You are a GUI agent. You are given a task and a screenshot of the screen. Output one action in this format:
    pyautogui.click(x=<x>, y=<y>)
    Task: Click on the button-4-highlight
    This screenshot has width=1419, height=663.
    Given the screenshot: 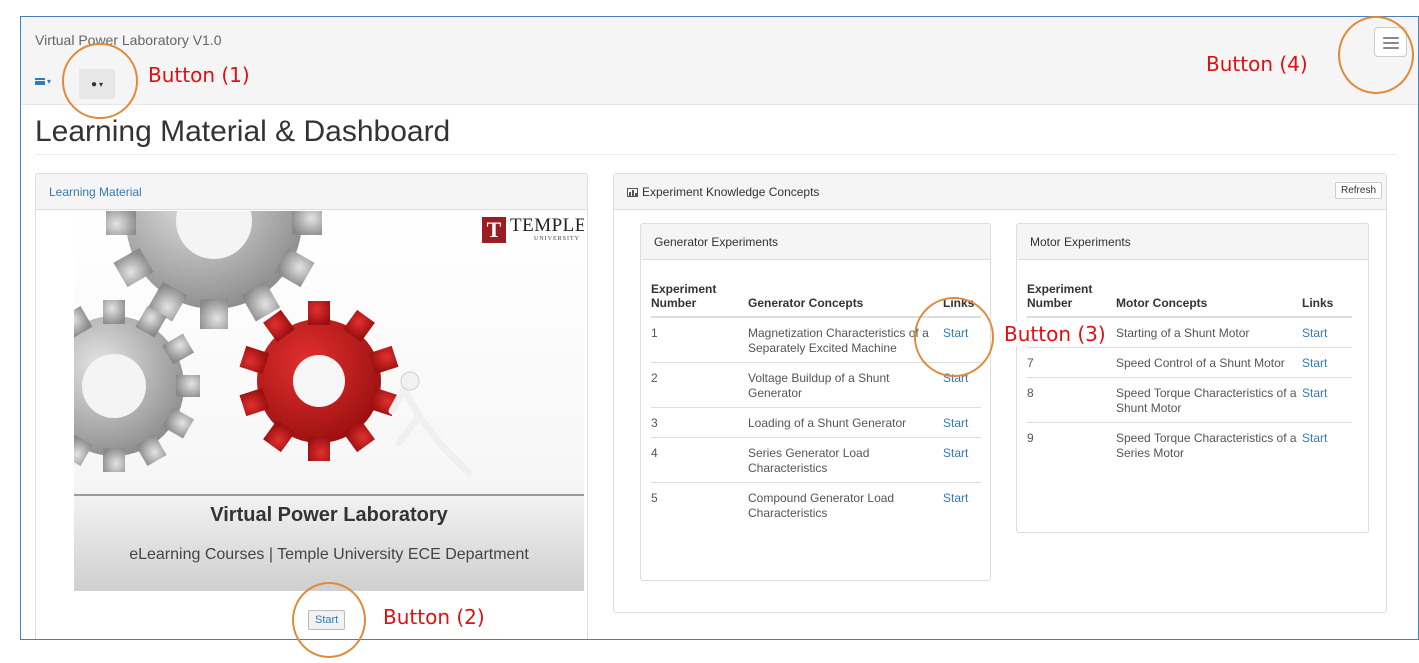 What is the action you would take?
    pyautogui.click(x=1376, y=55)
    